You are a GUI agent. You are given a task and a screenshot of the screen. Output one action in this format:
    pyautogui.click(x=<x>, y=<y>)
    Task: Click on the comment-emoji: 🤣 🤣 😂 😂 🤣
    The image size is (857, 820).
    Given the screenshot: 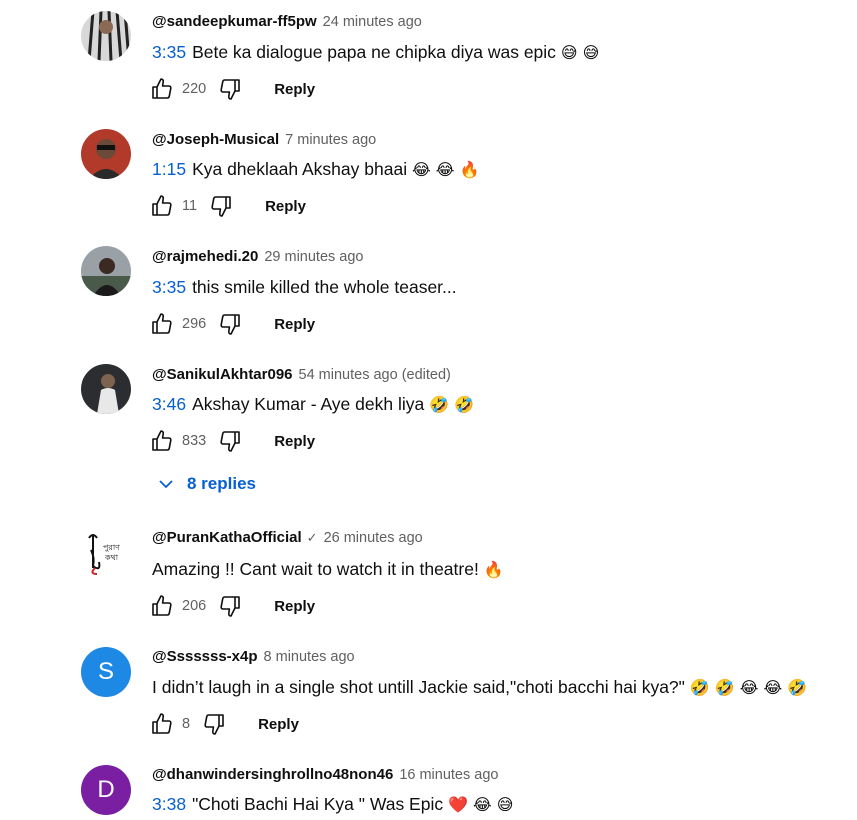 What is the action you would take?
    pyautogui.click(x=748, y=687)
    